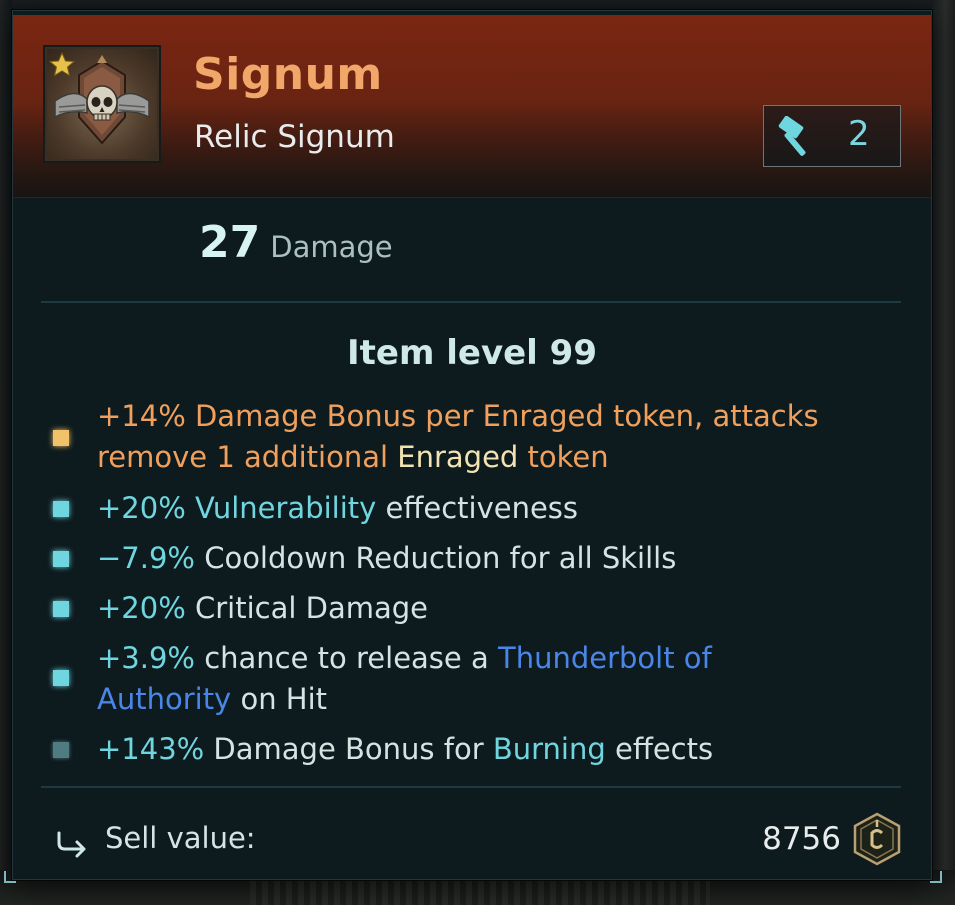 This screenshot has height=905, width=955. What do you see at coordinates (605, 658) in the screenshot?
I see `skill-link: Thunderbolt of` at bounding box center [605, 658].